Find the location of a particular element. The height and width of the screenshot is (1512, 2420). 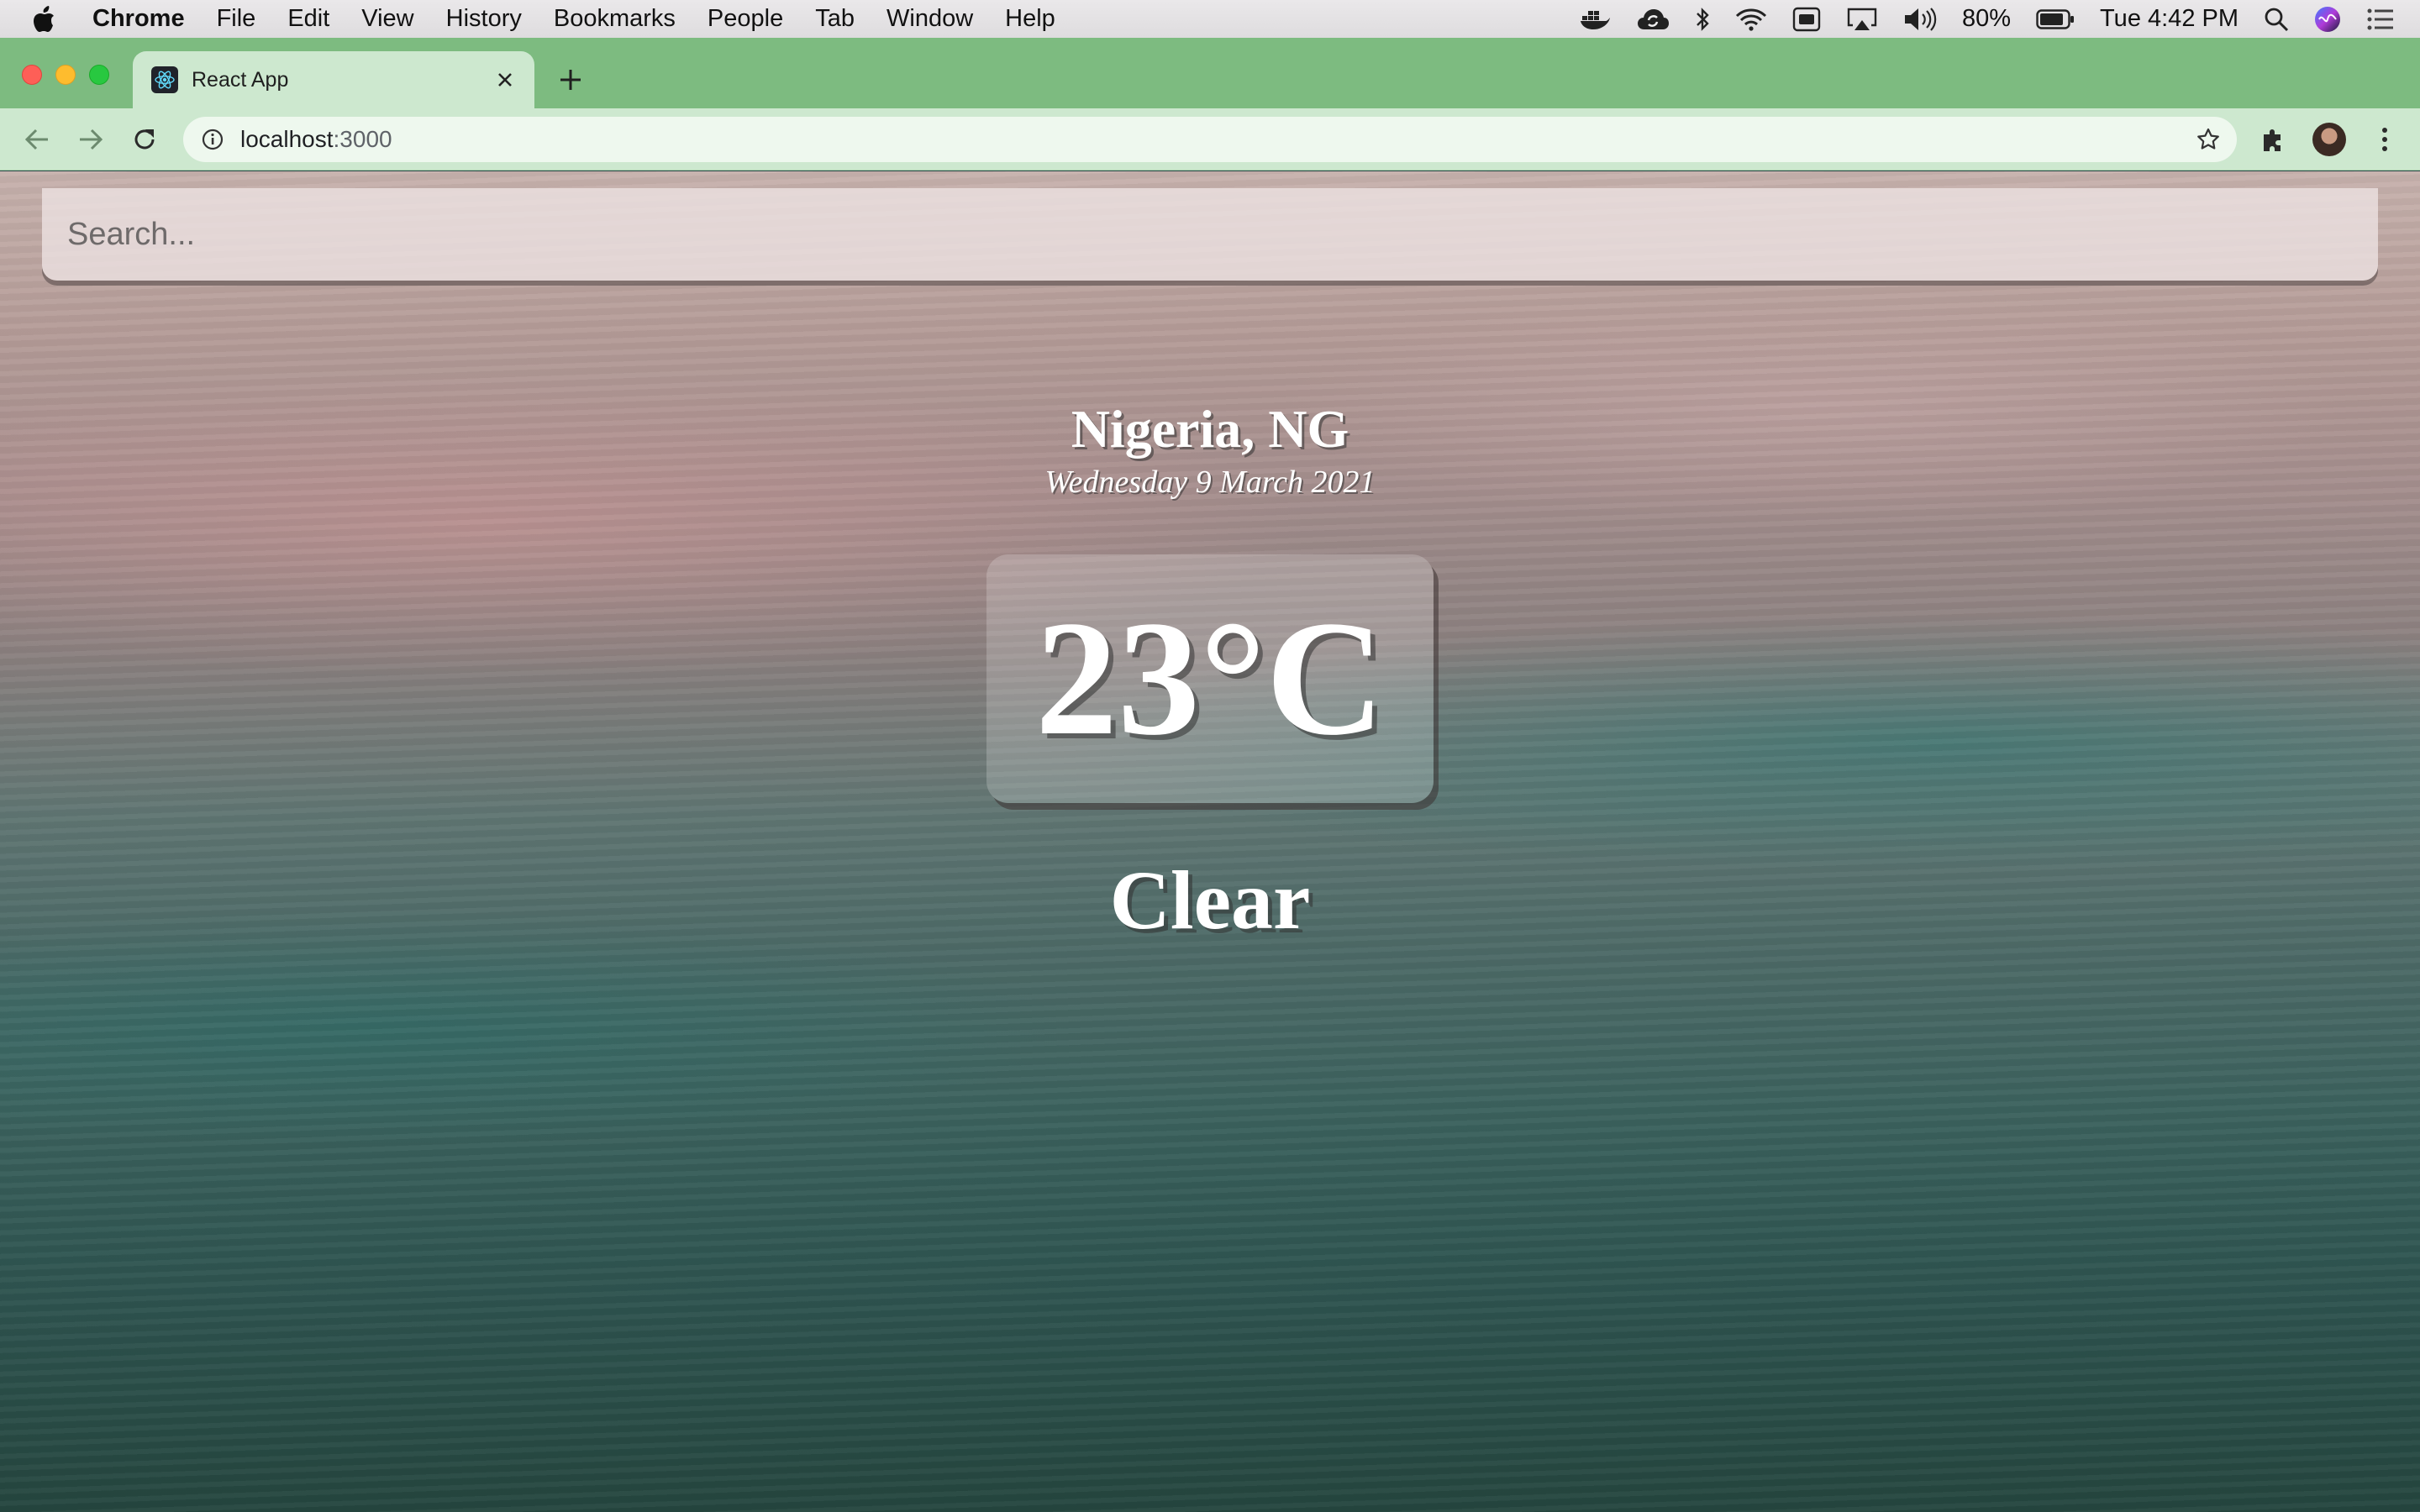

weather-condition: Clear is located at coordinates (1210, 900).